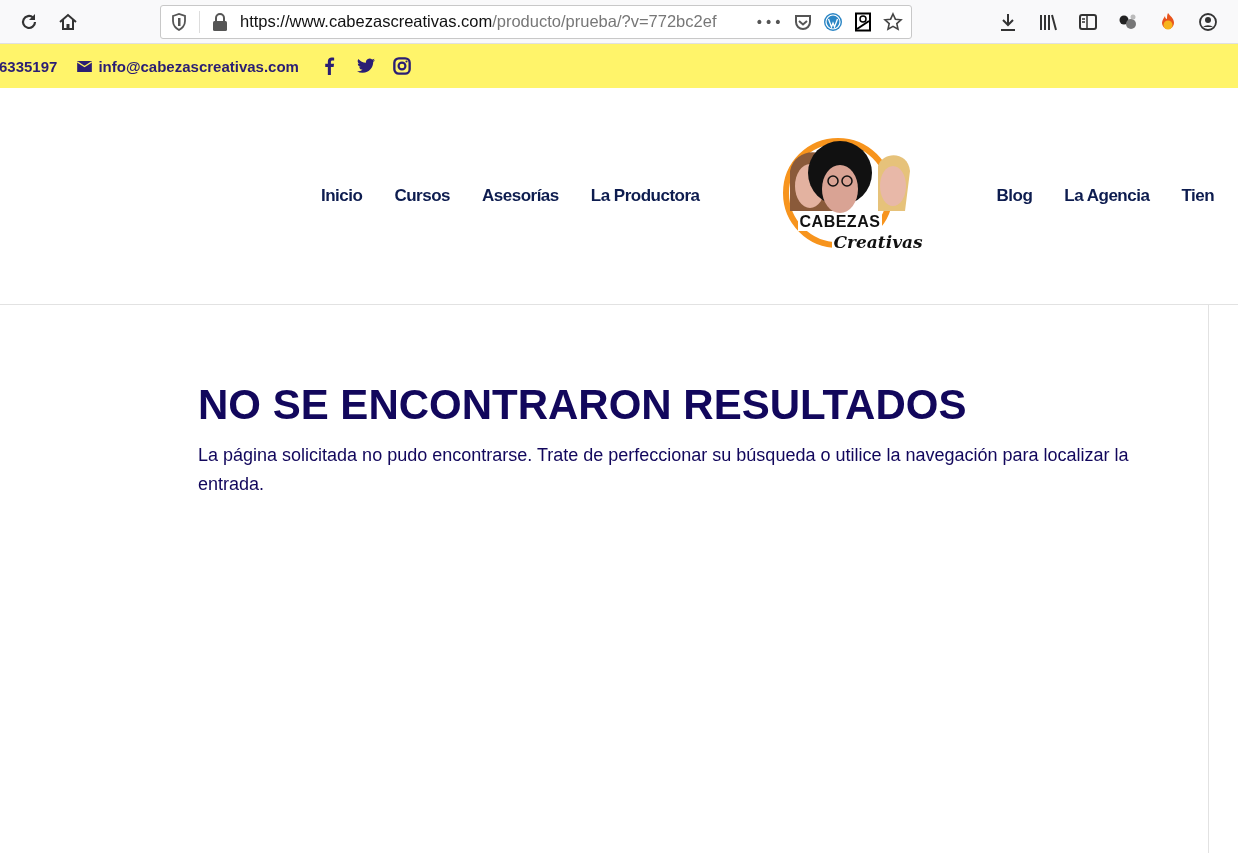  I want to click on note-edit-icon, so click(863, 21).